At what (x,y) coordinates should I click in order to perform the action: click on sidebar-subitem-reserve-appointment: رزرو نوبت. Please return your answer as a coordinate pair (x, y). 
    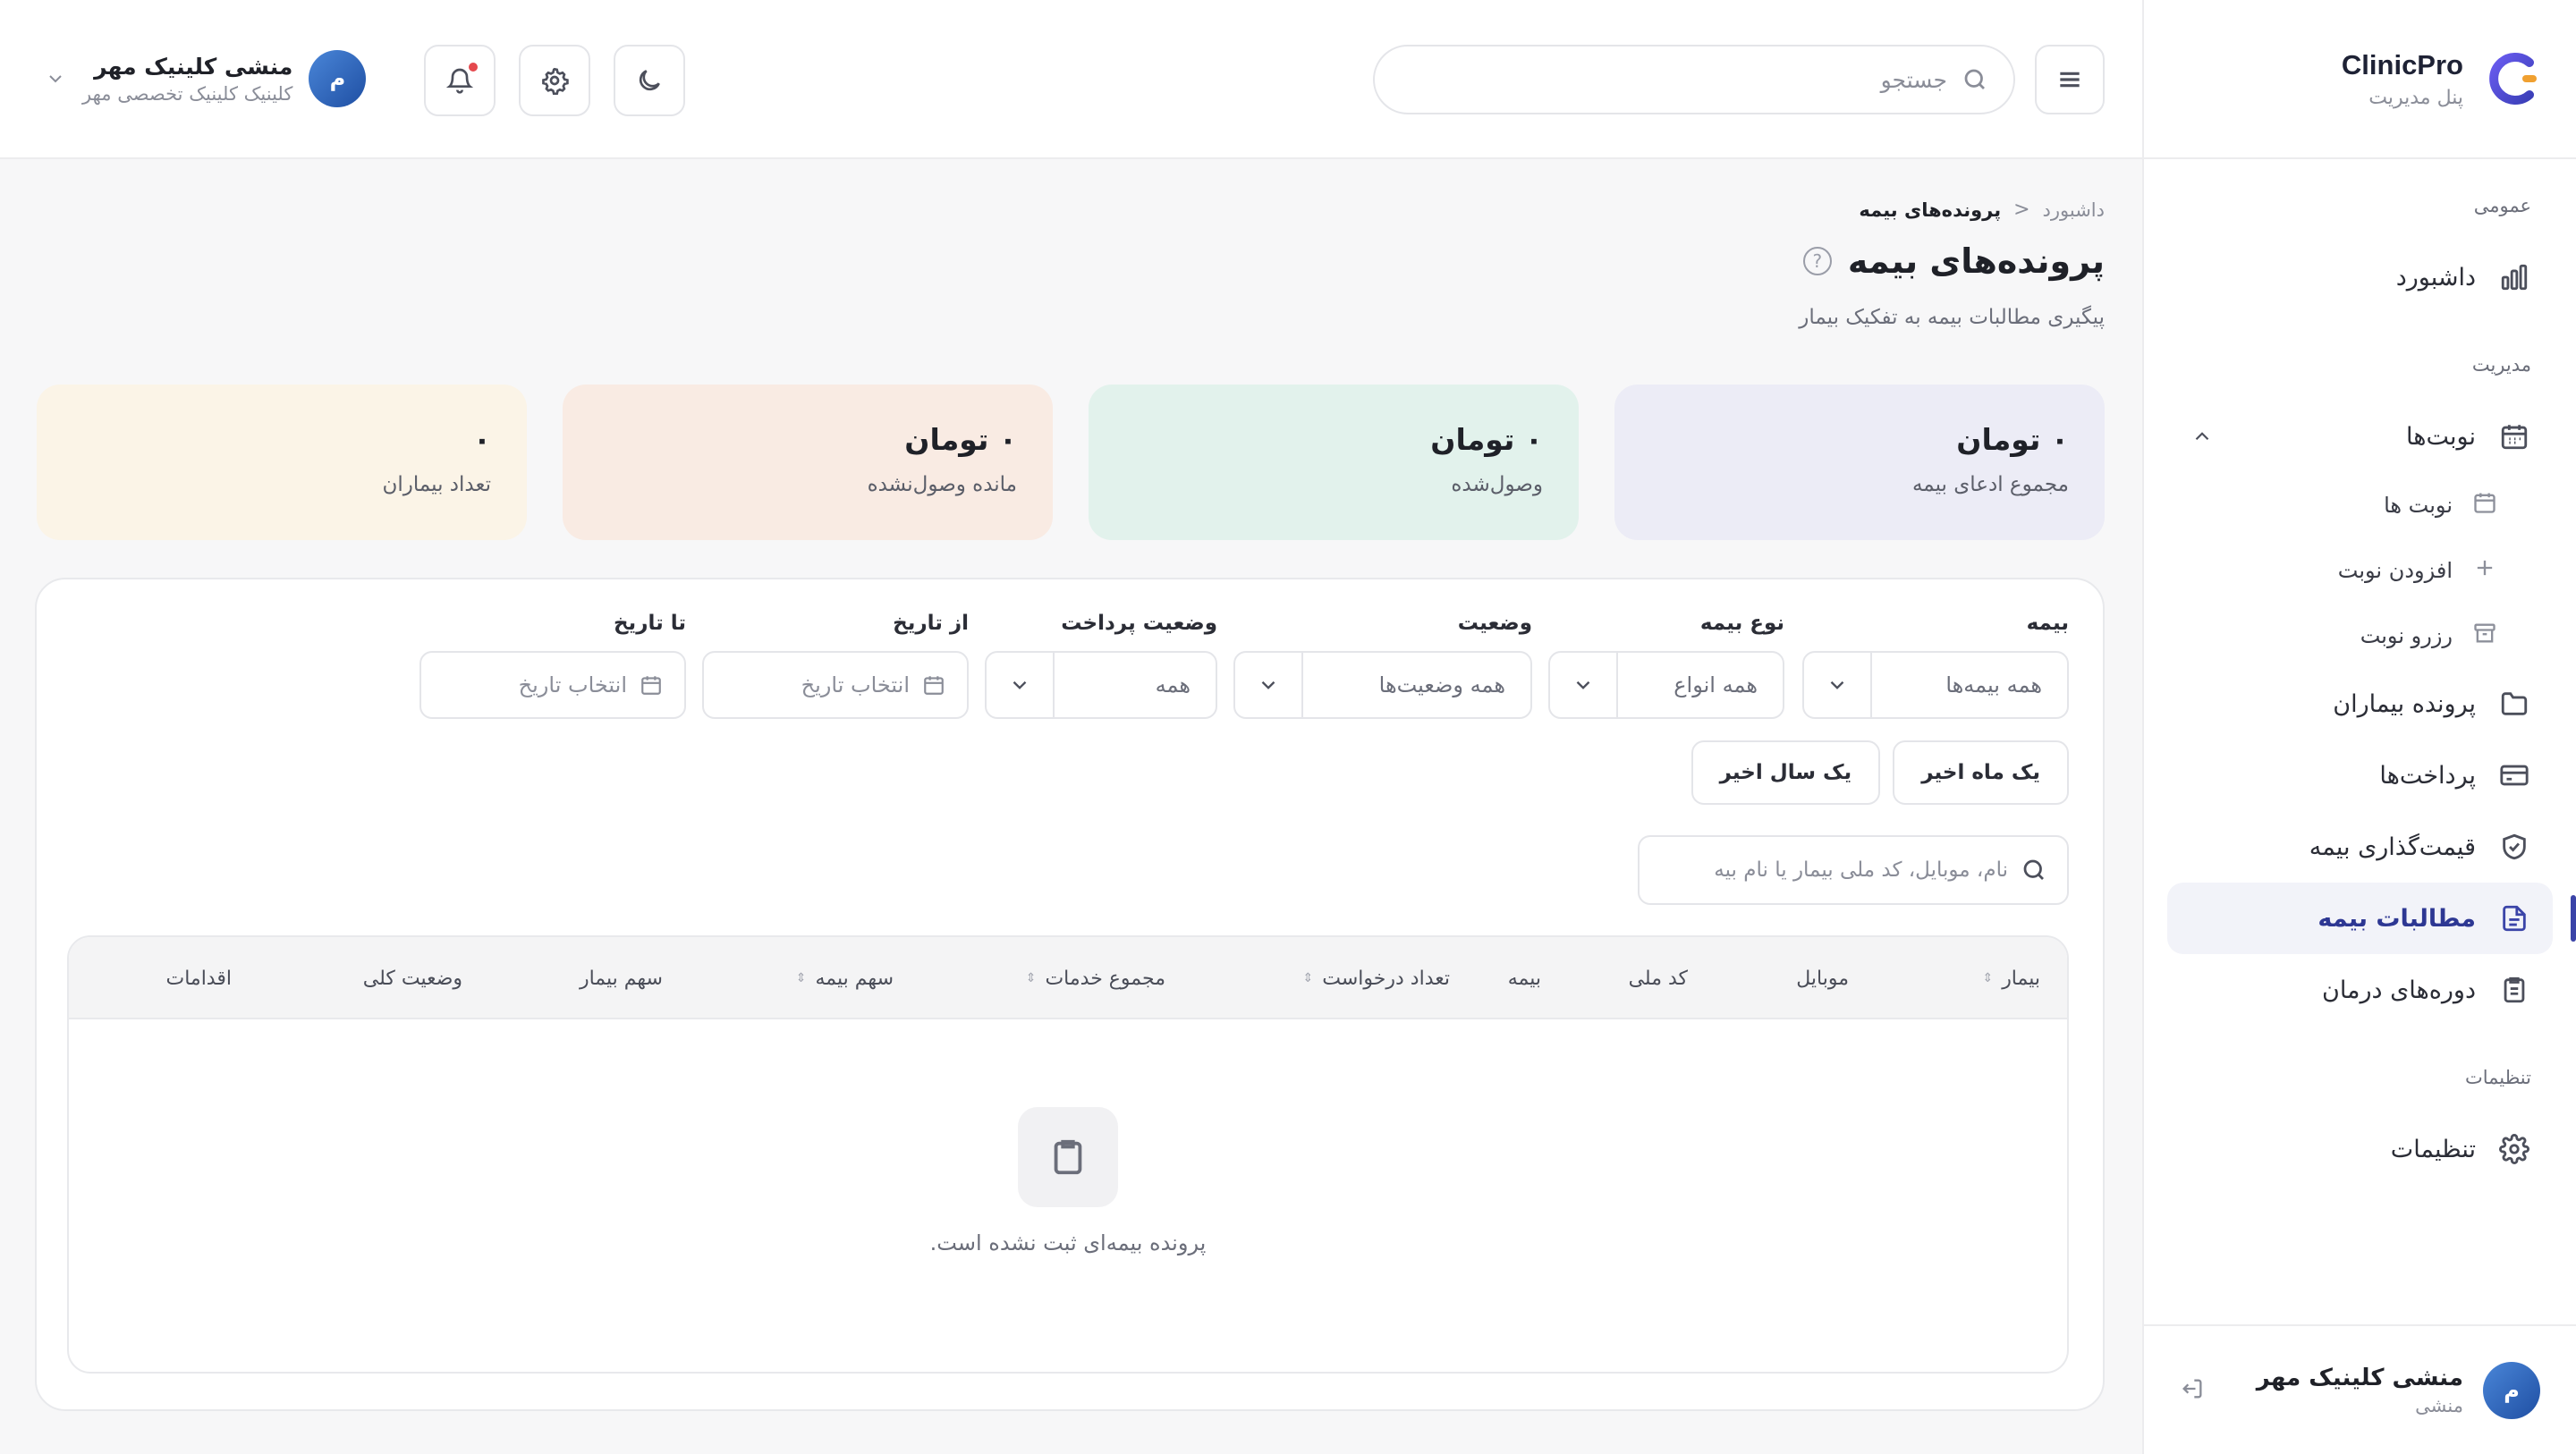
    Looking at the image, I should click on (2360, 636).